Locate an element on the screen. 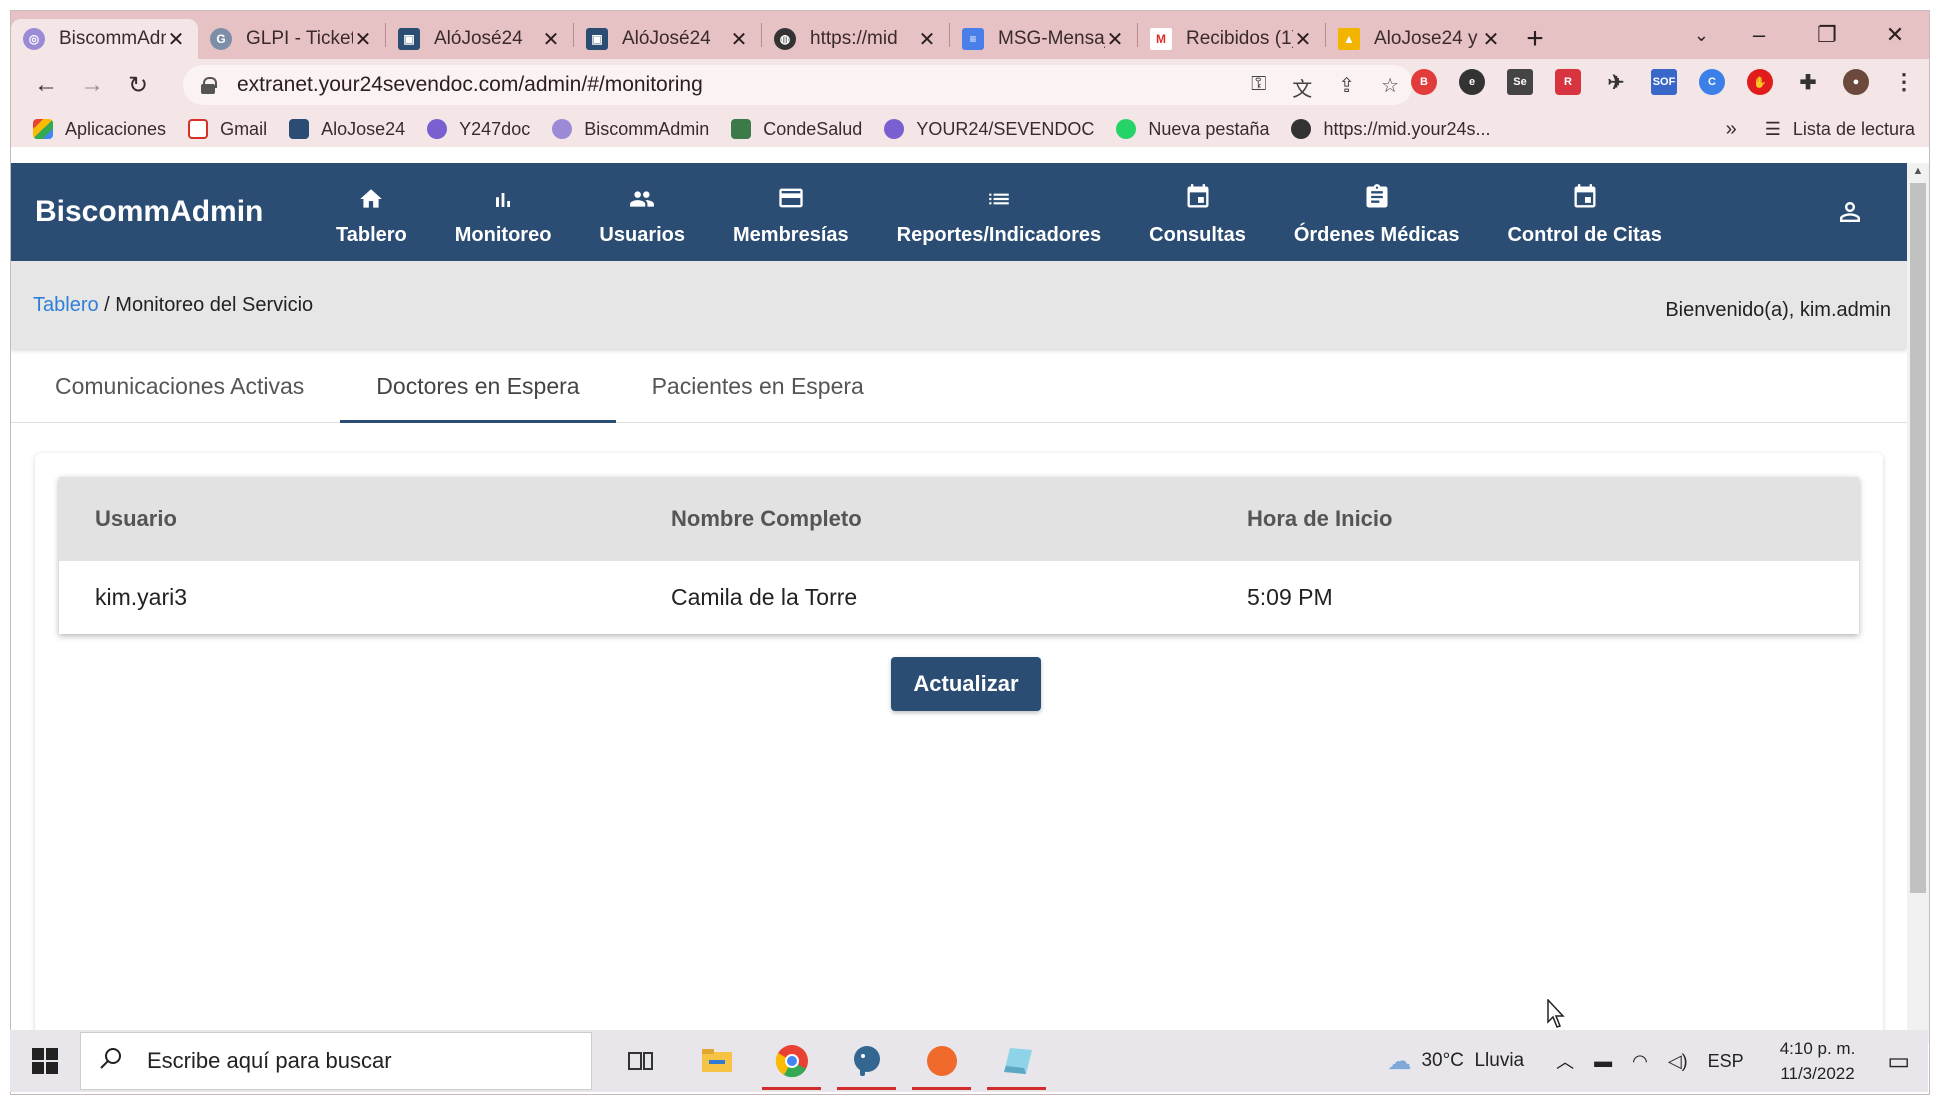 The width and height of the screenshot is (1937, 1097). browser-tab: M Recibidos (1) ✕ is located at coordinates (1231, 39).